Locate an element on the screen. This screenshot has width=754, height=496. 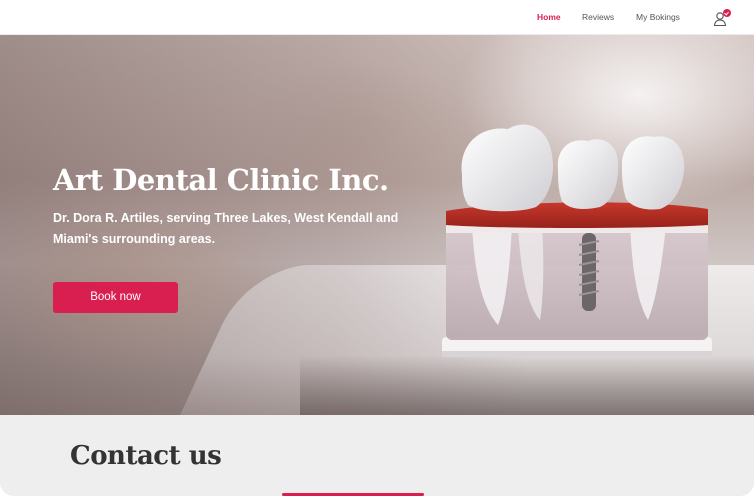
hero-title: Art Dental Clinic Inc. is located at coordinates (221, 180).